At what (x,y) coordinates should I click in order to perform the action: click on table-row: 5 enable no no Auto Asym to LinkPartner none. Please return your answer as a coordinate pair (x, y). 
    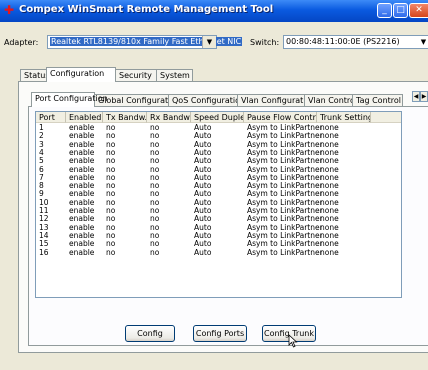
    Looking at the image, I should click on (218, 161).